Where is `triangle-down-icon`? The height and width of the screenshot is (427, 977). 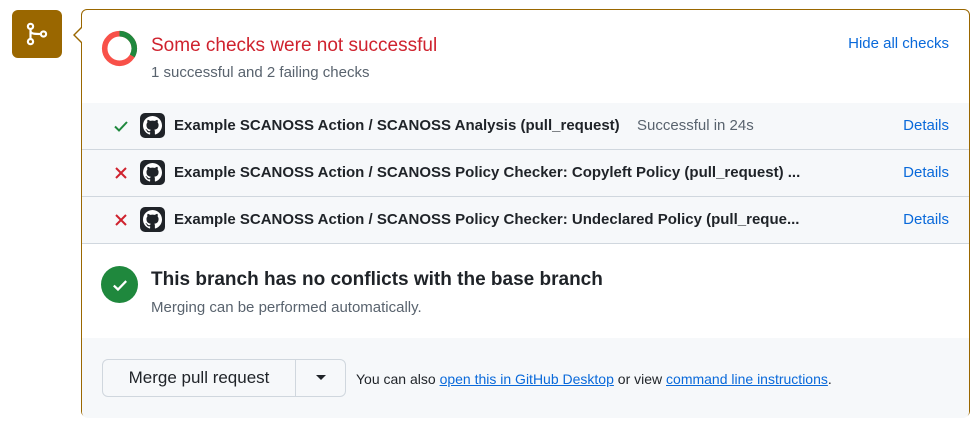 triangle-down-icon is located at coordinates (320, 377).